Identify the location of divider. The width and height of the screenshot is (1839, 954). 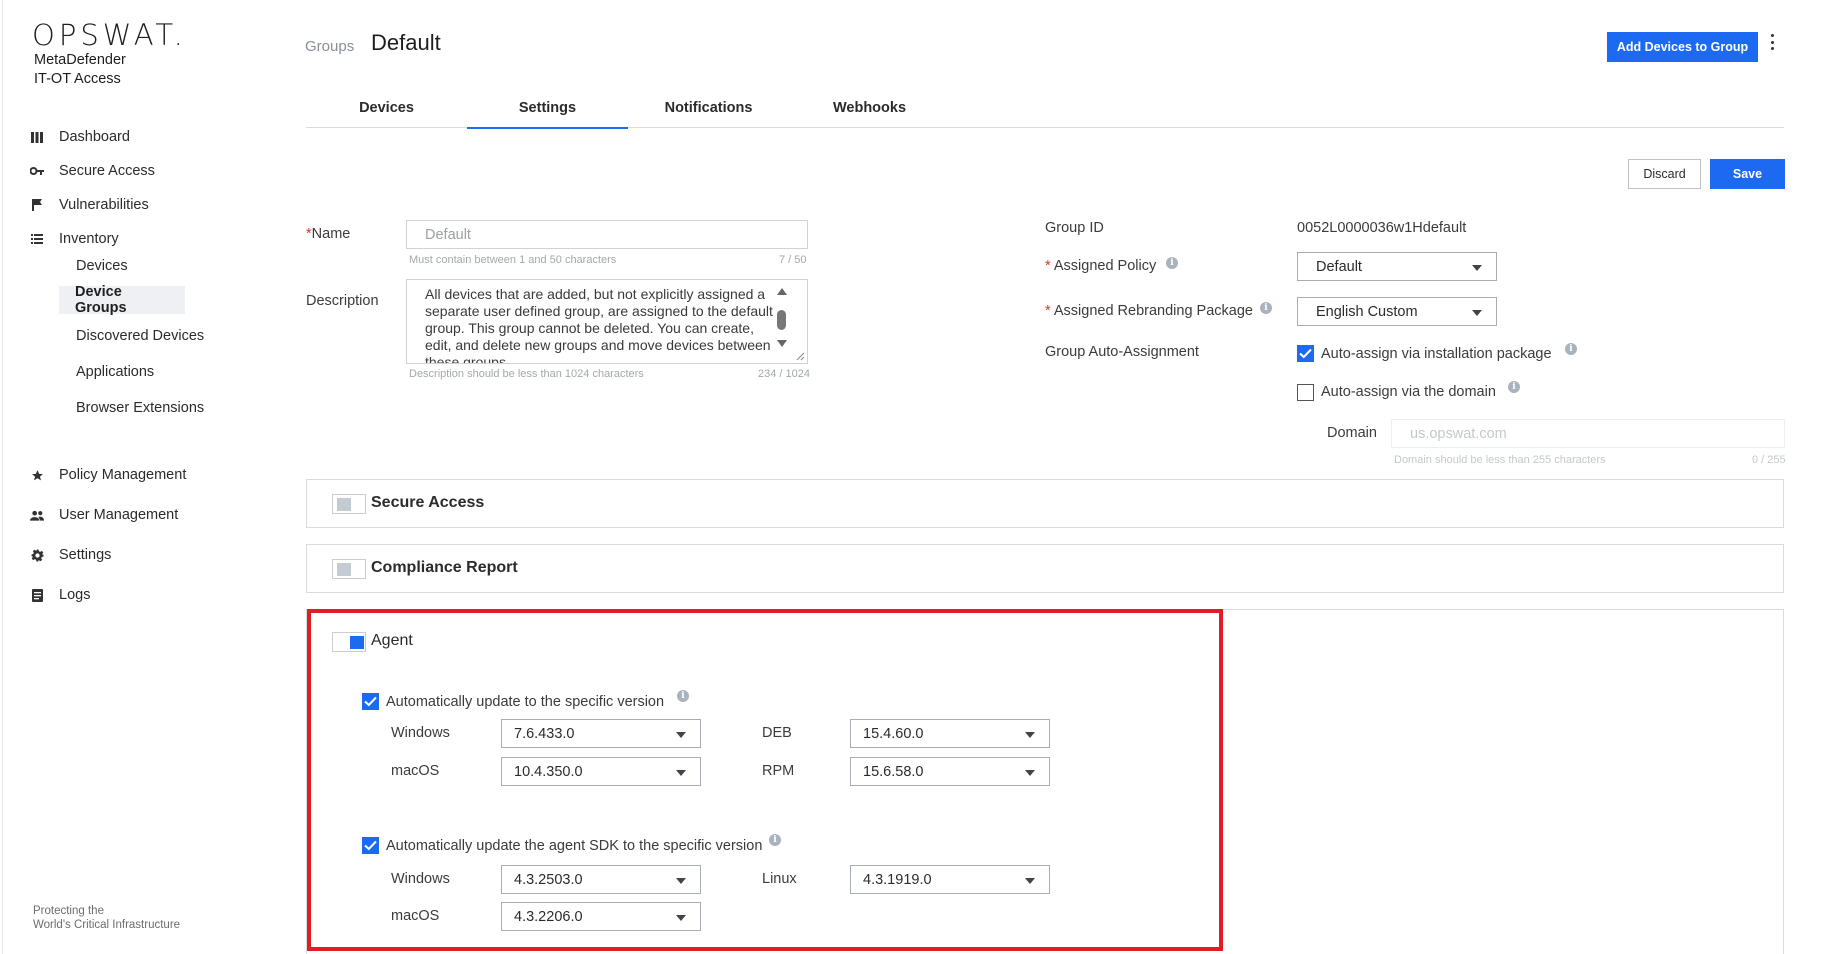
(2, 477).